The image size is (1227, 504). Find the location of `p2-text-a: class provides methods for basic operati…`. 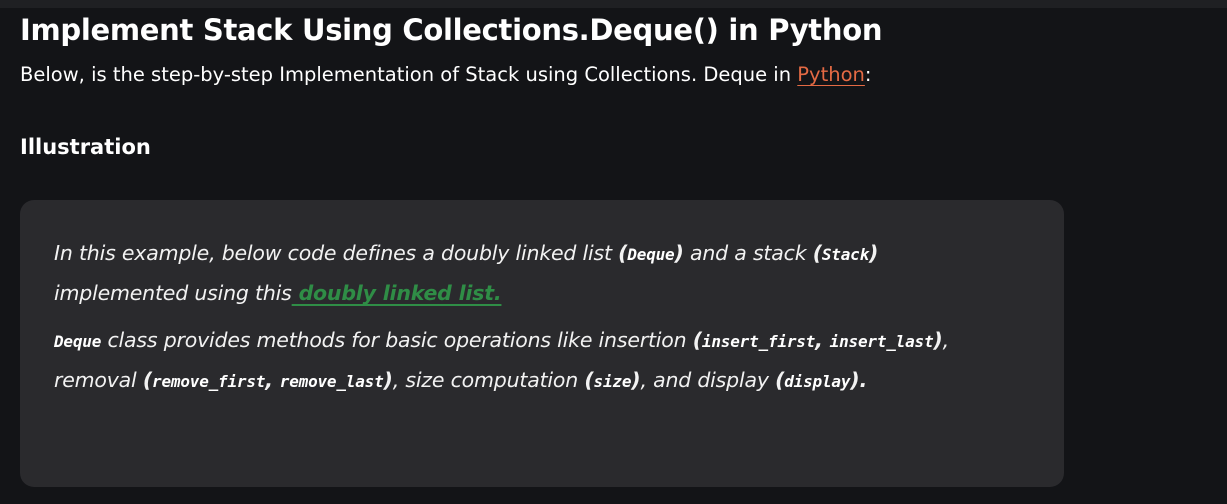

p2-text-a: class provides methods for basic operati… is located at coordinates (397, 340).